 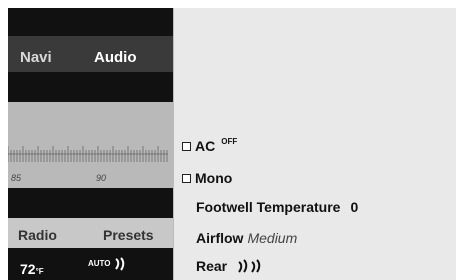 I want to click on tick-85: 85, so click(x=16, y=178).